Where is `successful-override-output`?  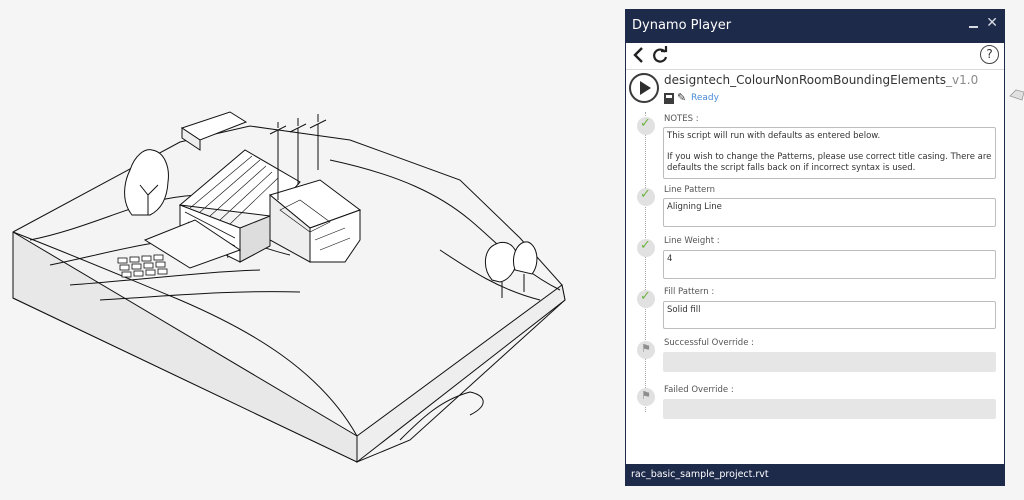
successful-override-output is located at coordinates (829, 362).